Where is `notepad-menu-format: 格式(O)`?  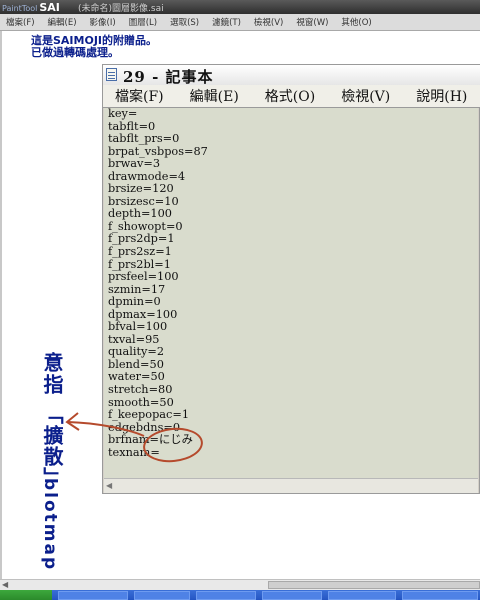 notepad-menu-format: 格式(O) is located at coordinates (290, 96).